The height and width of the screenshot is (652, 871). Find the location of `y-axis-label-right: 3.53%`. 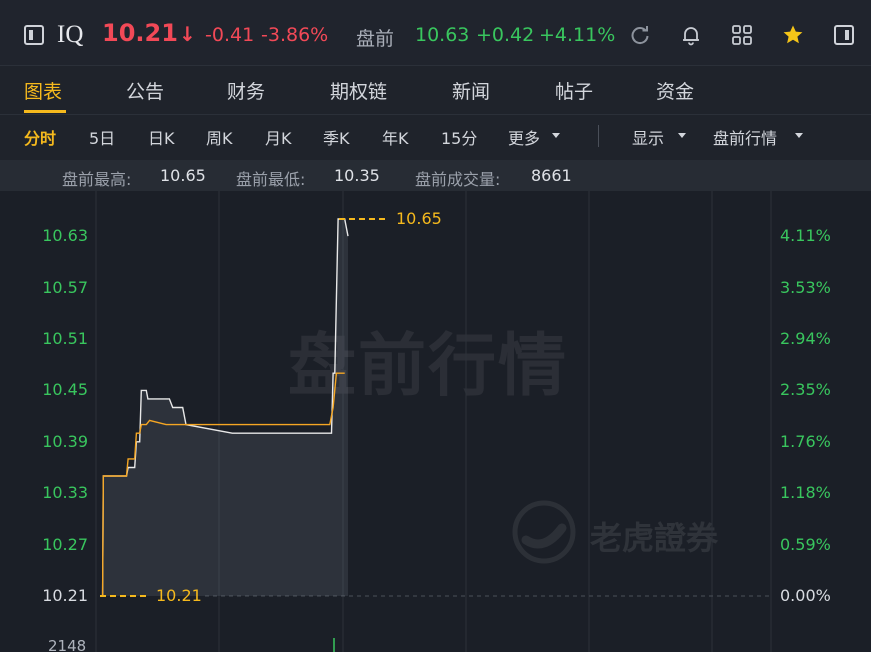

y-axis-label-right: 3.53% is located at coordinates (805, 287).